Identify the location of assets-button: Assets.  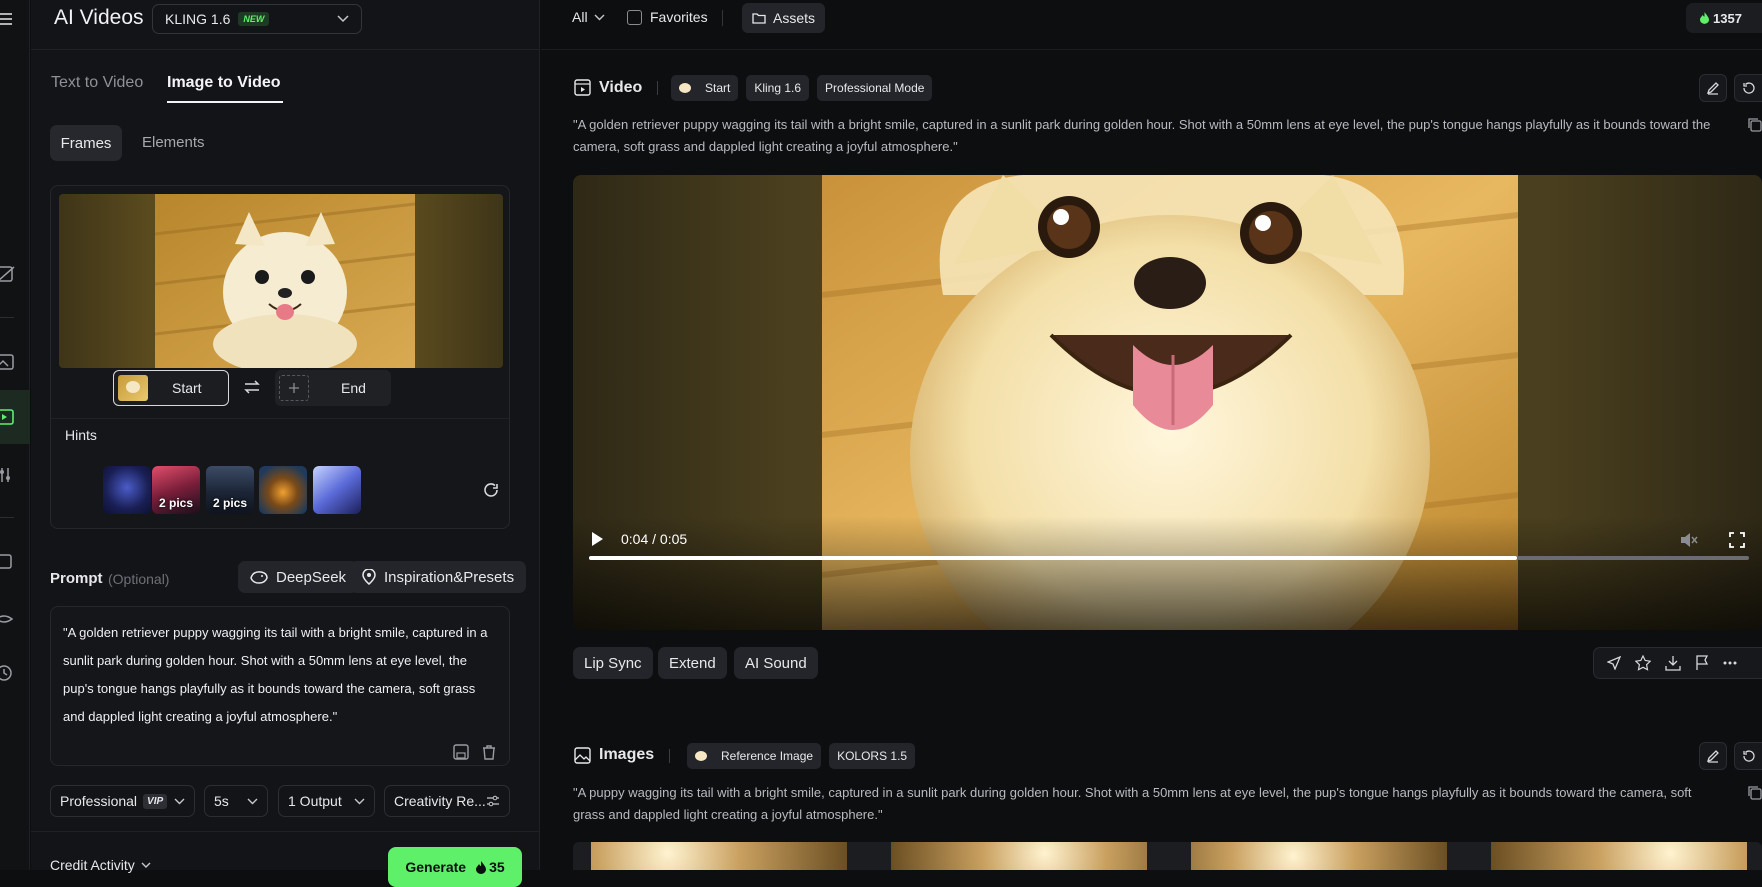
(784, 18).